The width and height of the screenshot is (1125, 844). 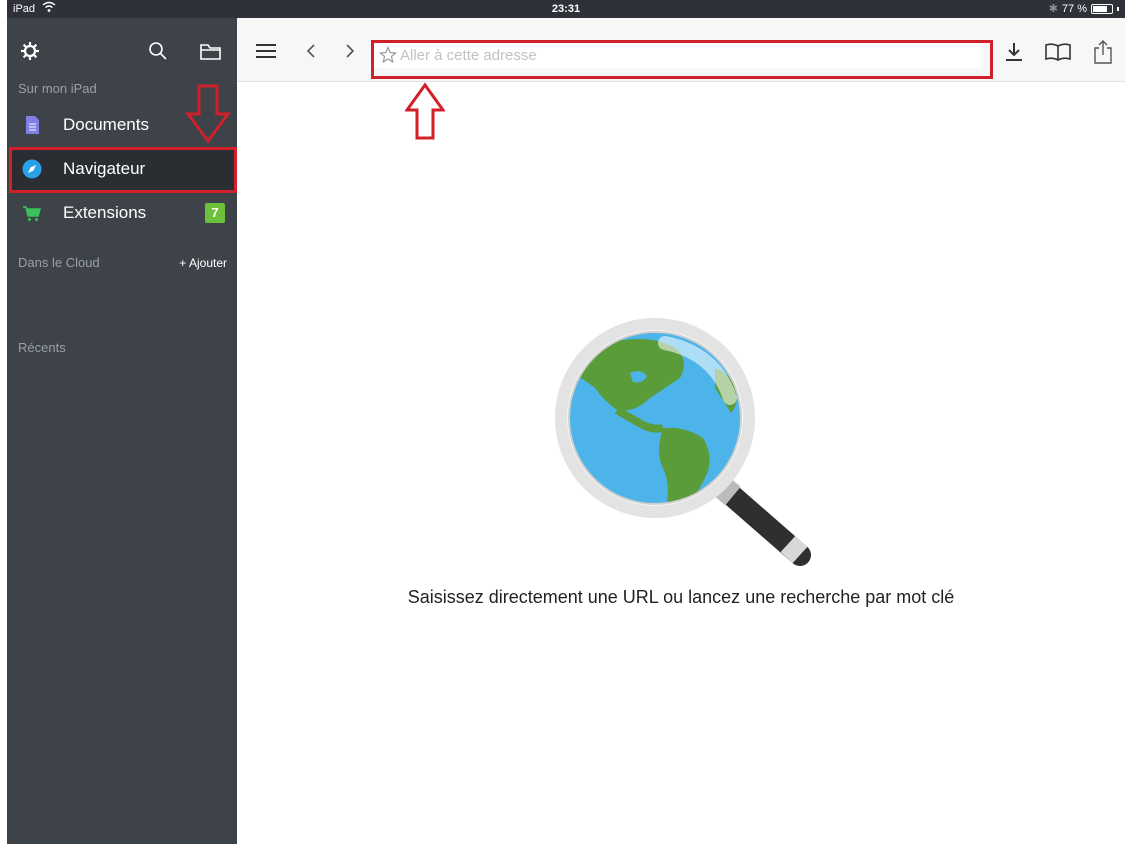 What do you see at coordinates (158, 51) in the screenshot?
I see `search-icon` at bounding box center [158, 51].